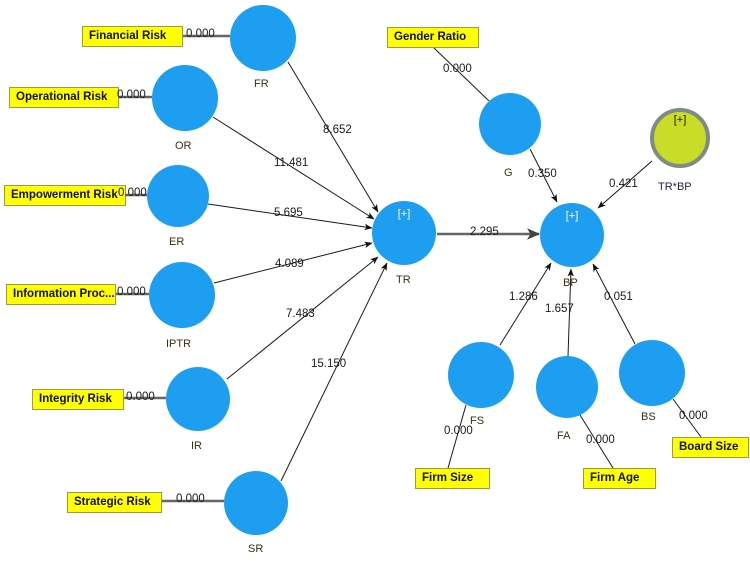 The height and width of the screenshot is (563, 750). What do you see at coordinates (570, 283) in the screenshot?
I see `node-caption-bp: BP` at bounding box center [570, 283].